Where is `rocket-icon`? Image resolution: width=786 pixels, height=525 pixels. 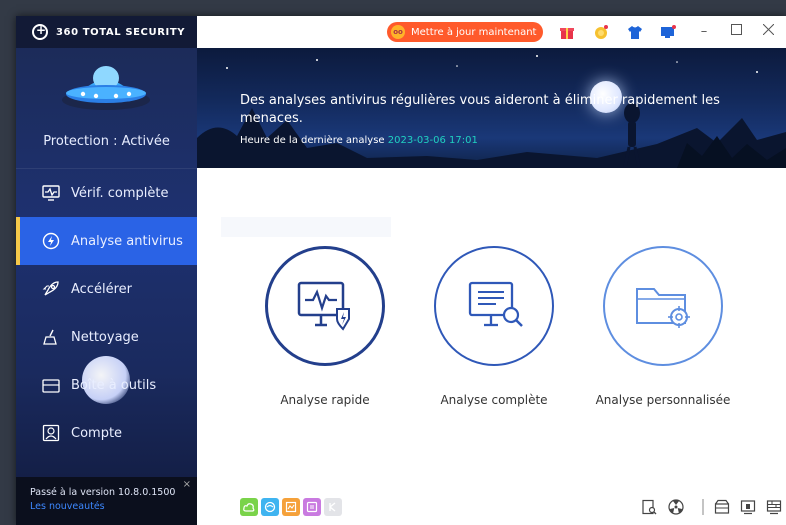
rocket-icon is located at coordinates (51, 289).